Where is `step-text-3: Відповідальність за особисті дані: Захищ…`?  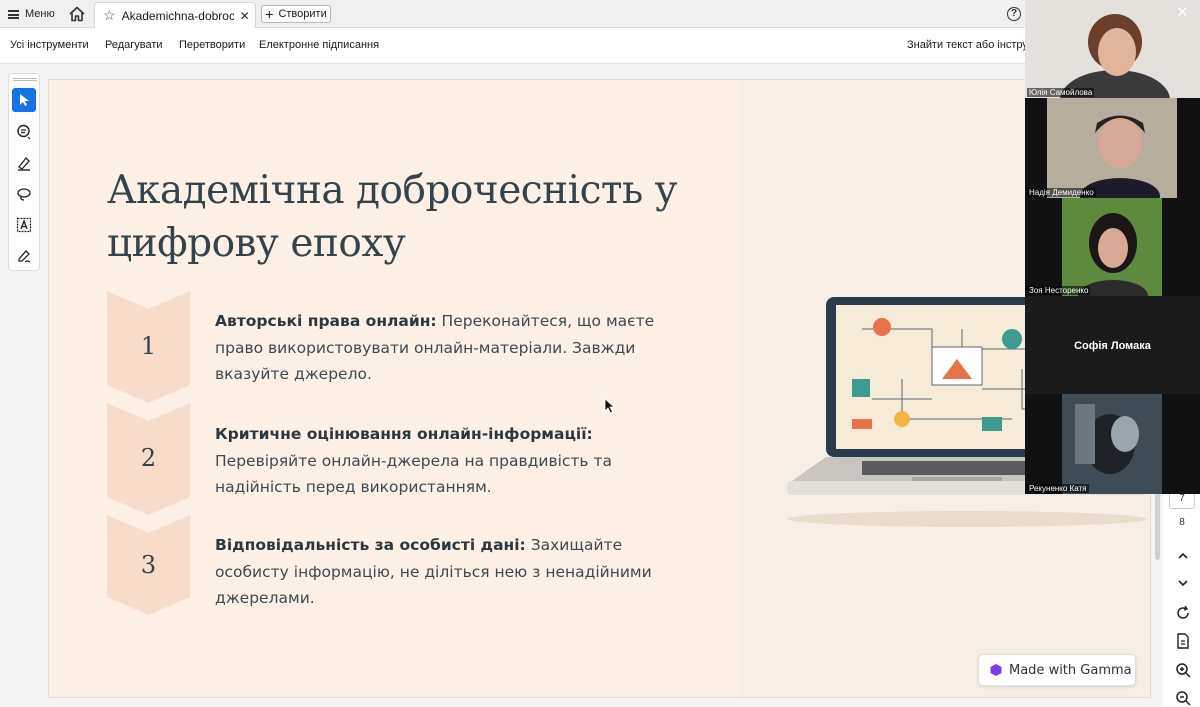 step-text-3: Відповідальність за особисті дані: Захищ… is located at coordinates (455, 572).